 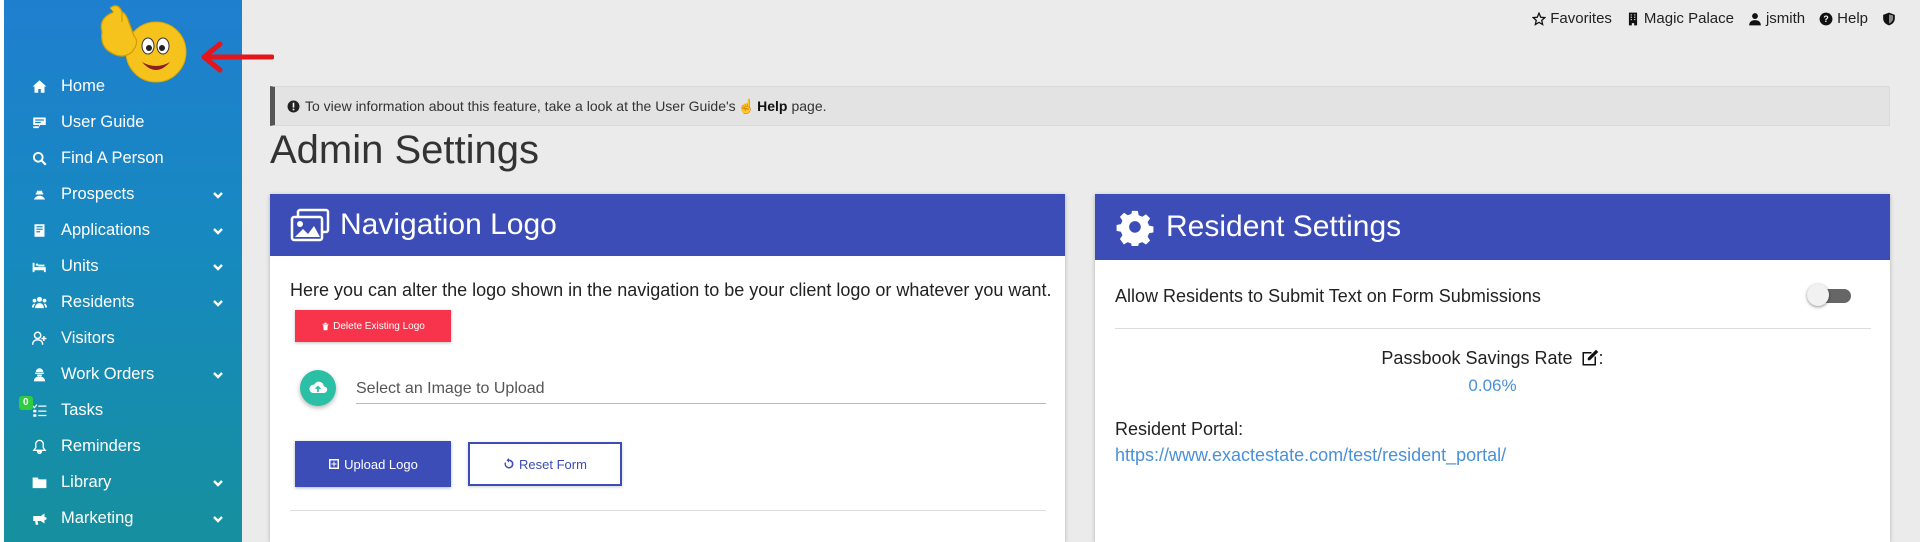 I want to click on worker-icon, so click(x=39, y=374).